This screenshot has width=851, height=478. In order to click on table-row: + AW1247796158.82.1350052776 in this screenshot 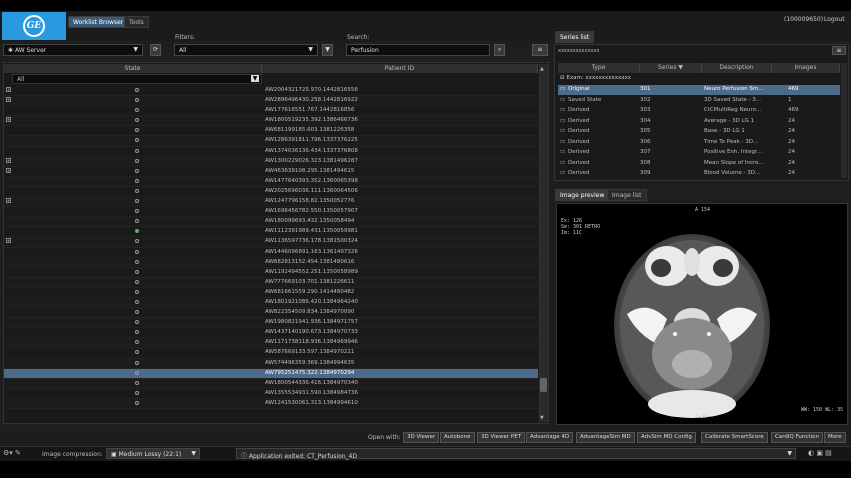, I will do `click(271, 202)`.